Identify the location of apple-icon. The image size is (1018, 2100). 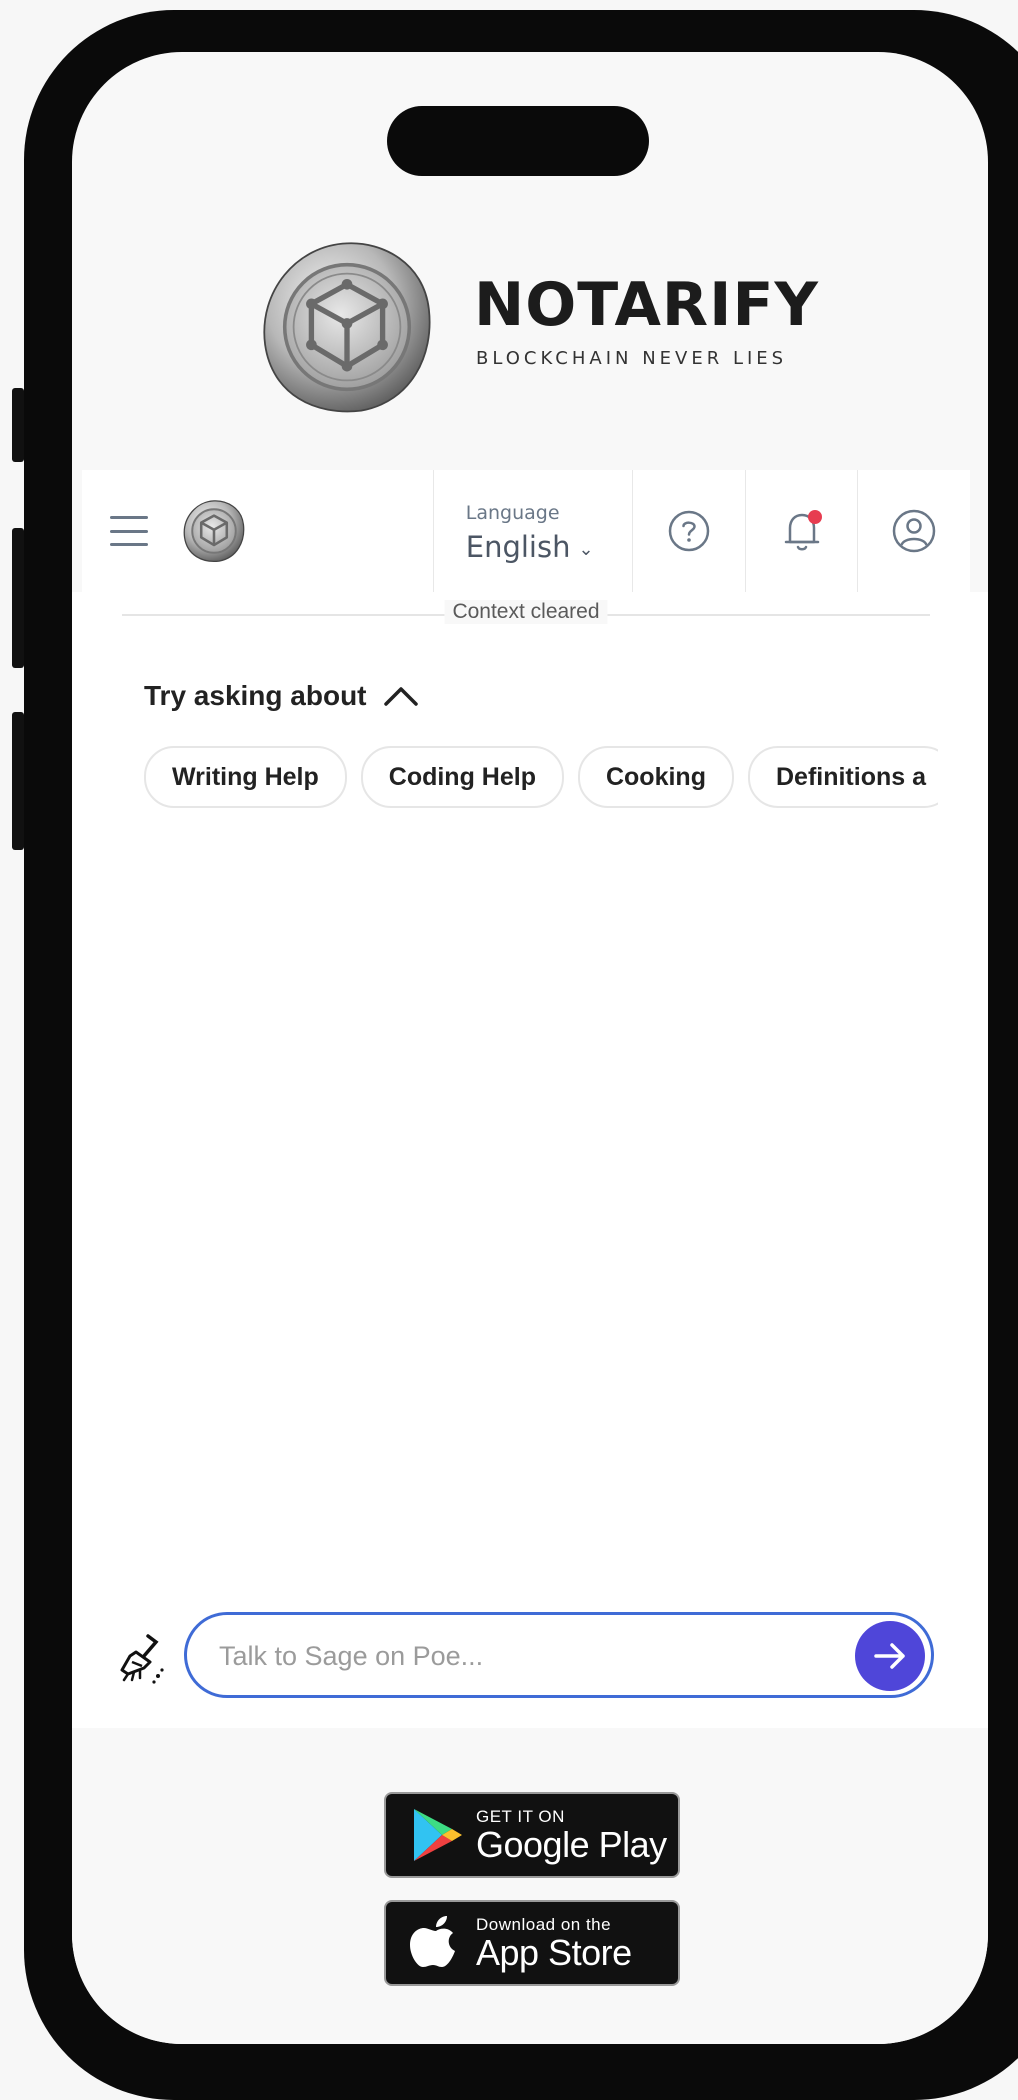
(432, 1941).